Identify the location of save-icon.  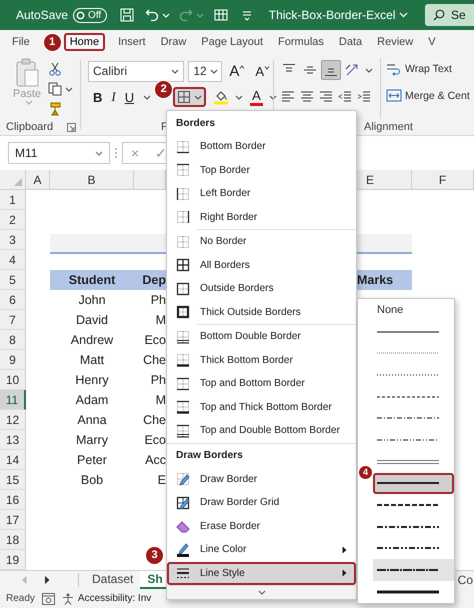
(127, 15).